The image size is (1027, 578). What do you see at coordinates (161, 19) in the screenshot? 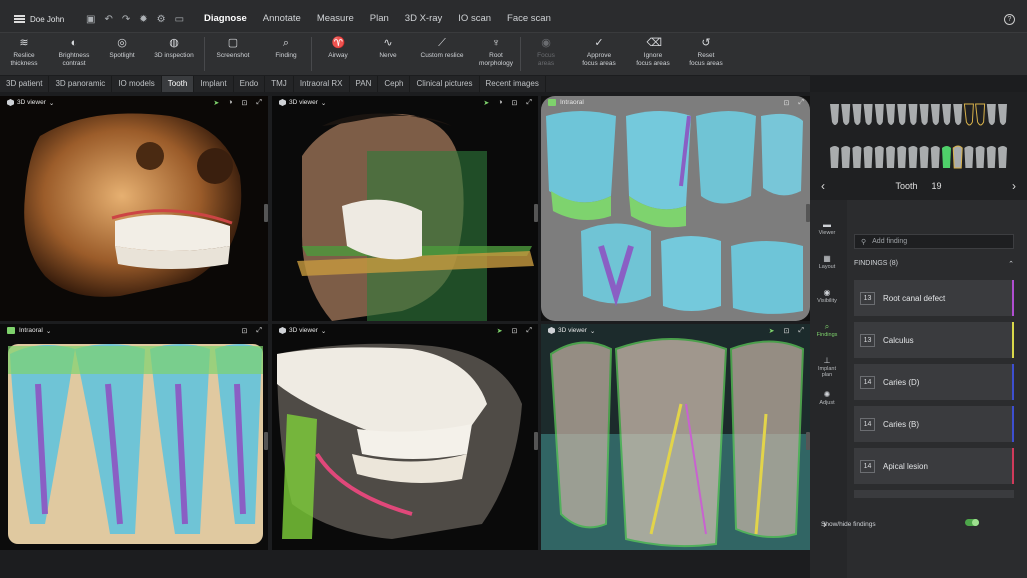
I see `network-icon: ⚙` at bounding box center [161, 19].